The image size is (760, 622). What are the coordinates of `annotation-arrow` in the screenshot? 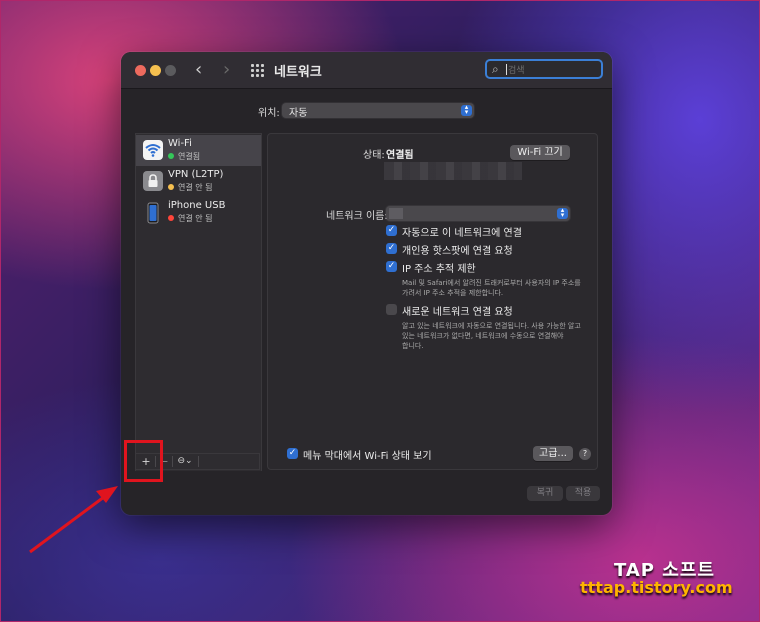 It's located at (73, 520).